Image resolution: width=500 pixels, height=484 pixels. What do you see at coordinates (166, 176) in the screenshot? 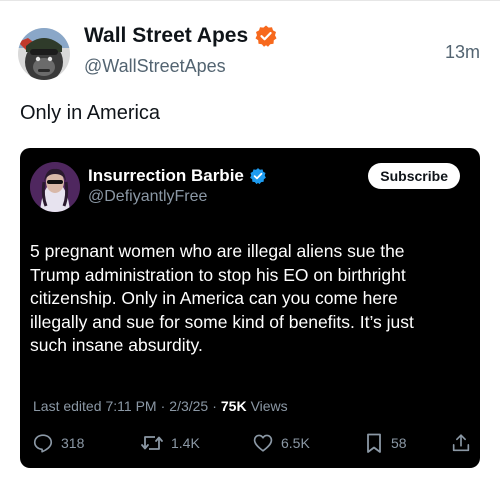
I see `quoted-author-name: Insurrection Barbie` at bounding box center [166, 176].